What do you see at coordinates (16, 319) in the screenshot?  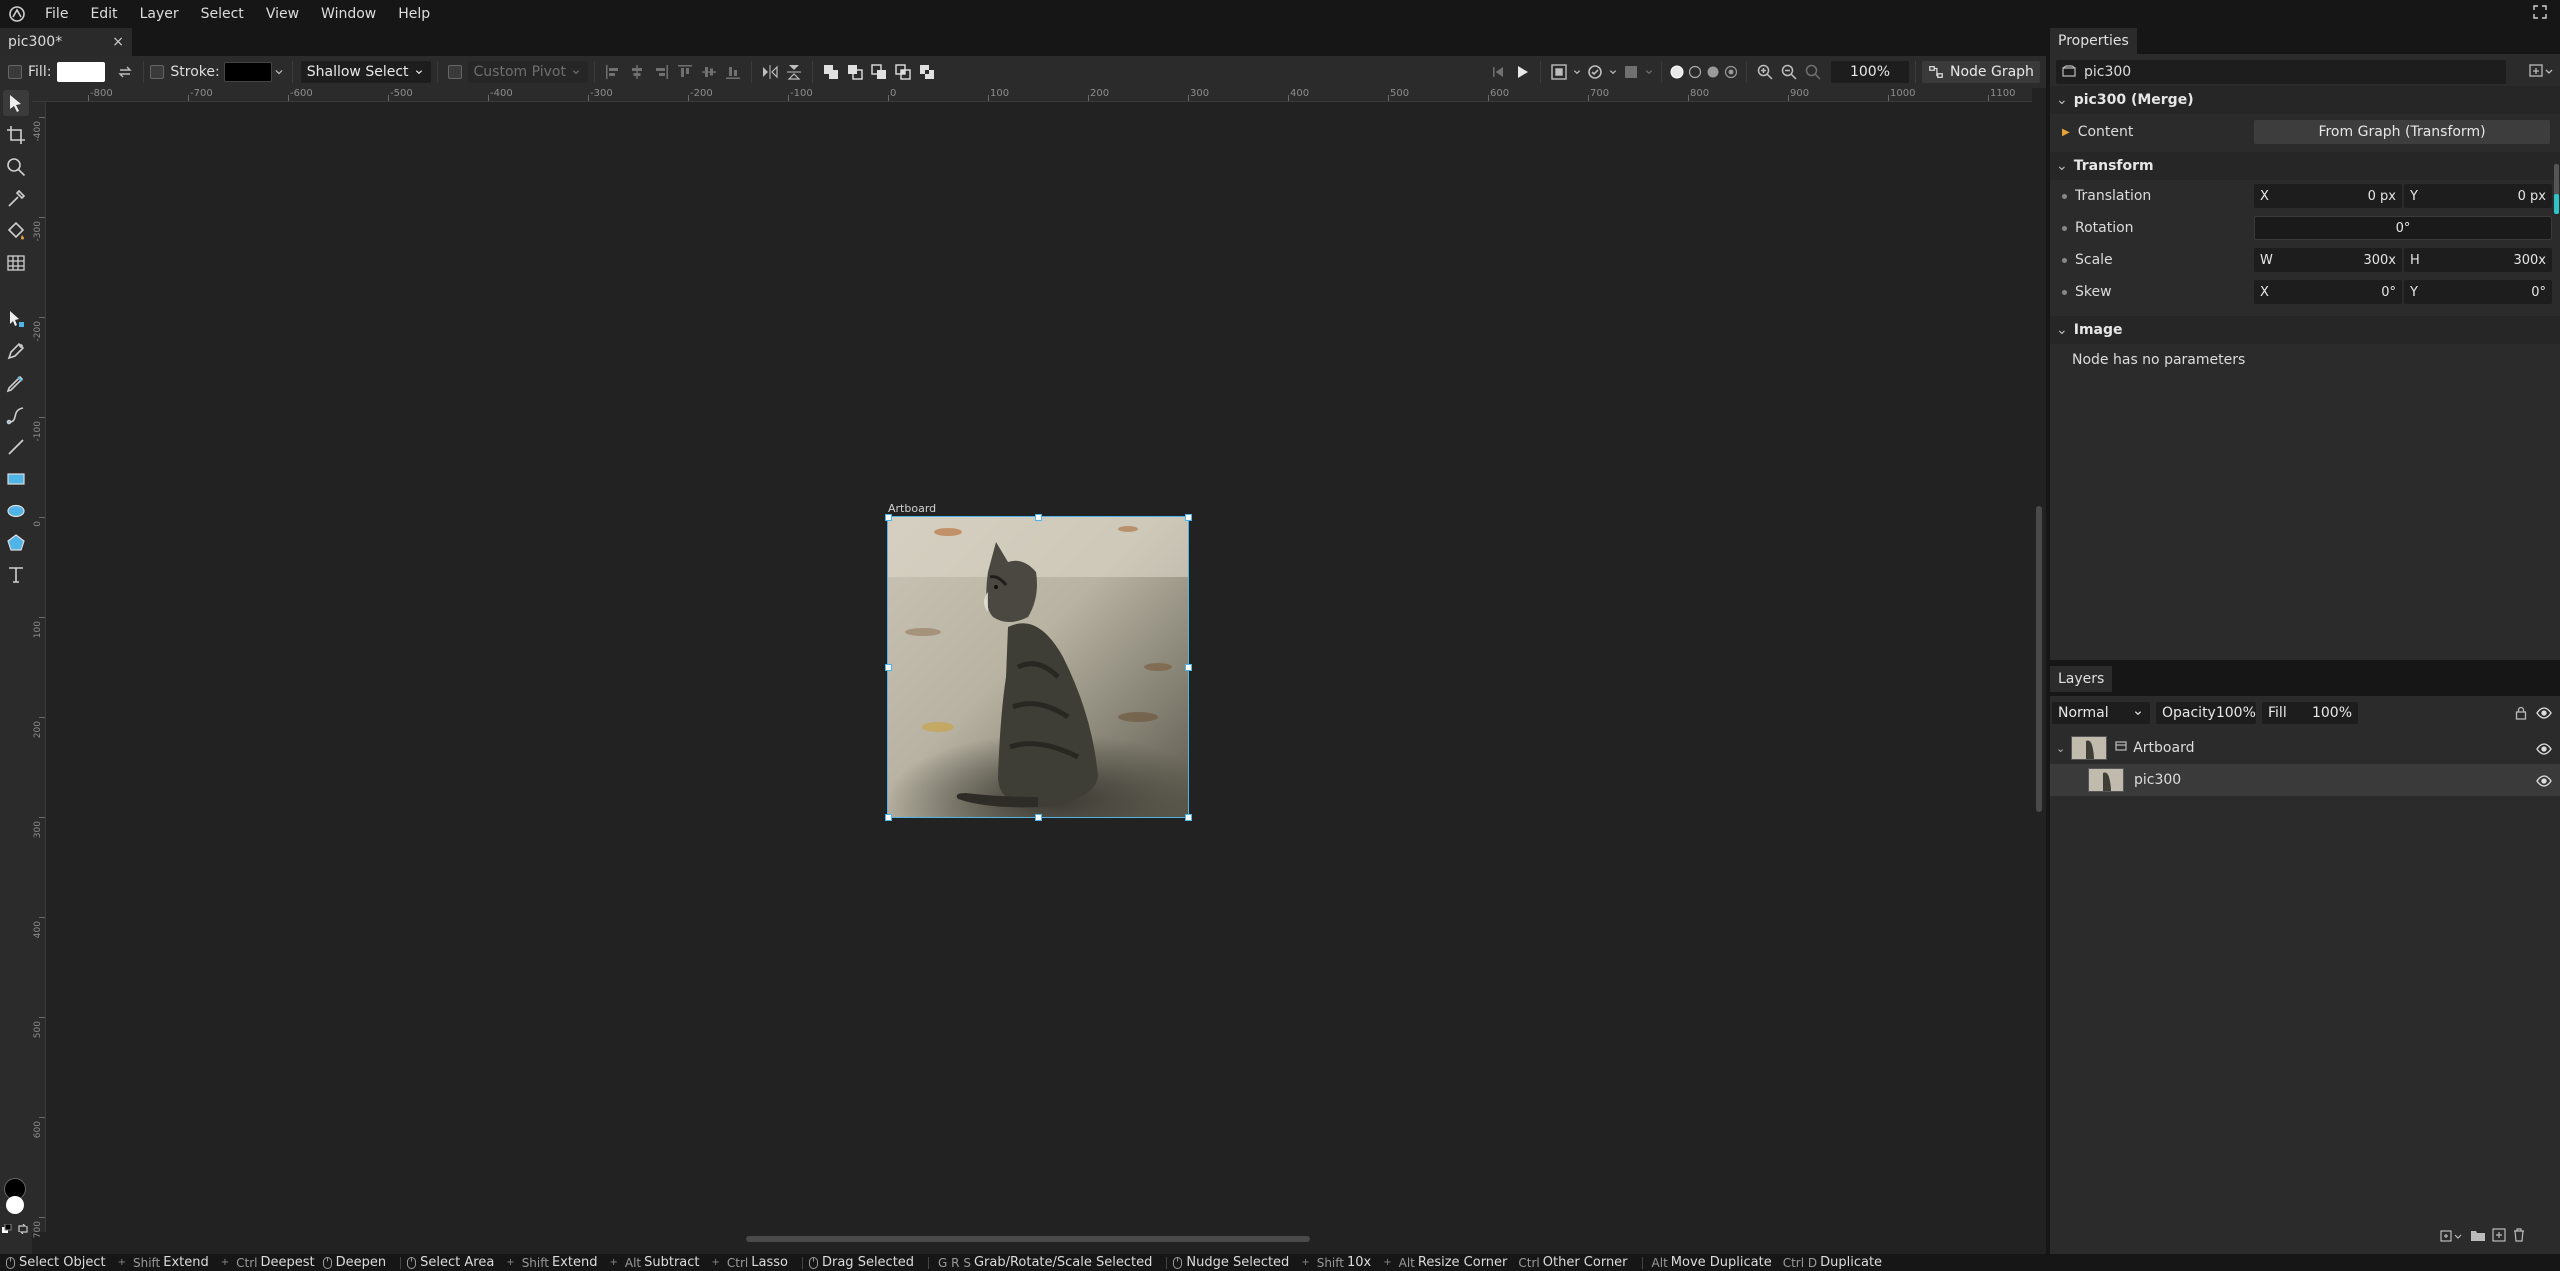 I see `path-tool-icon` at bounding box center [16, 319].